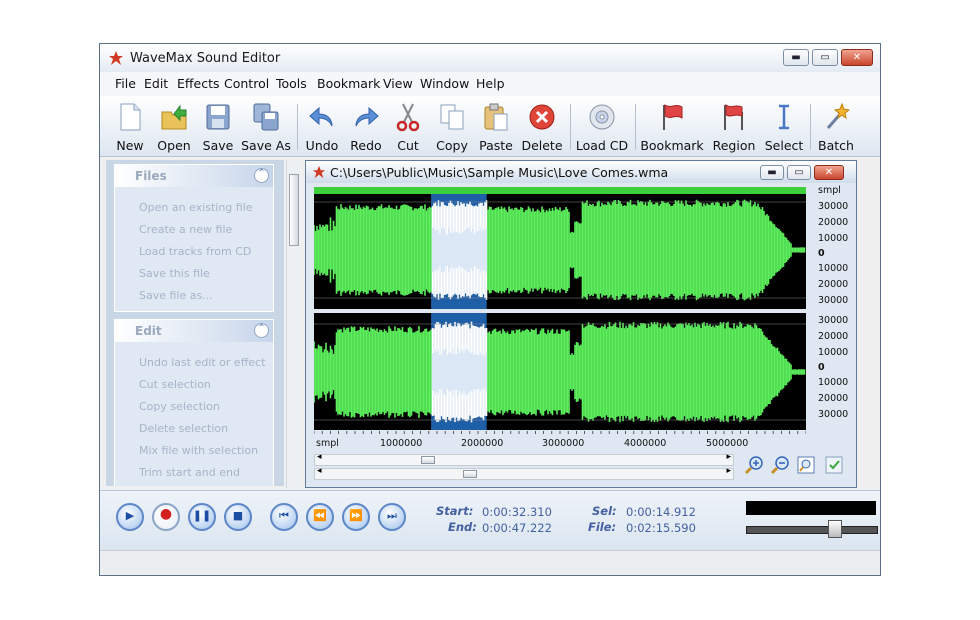  I want to click on menu-view: View, so click(398, 83).